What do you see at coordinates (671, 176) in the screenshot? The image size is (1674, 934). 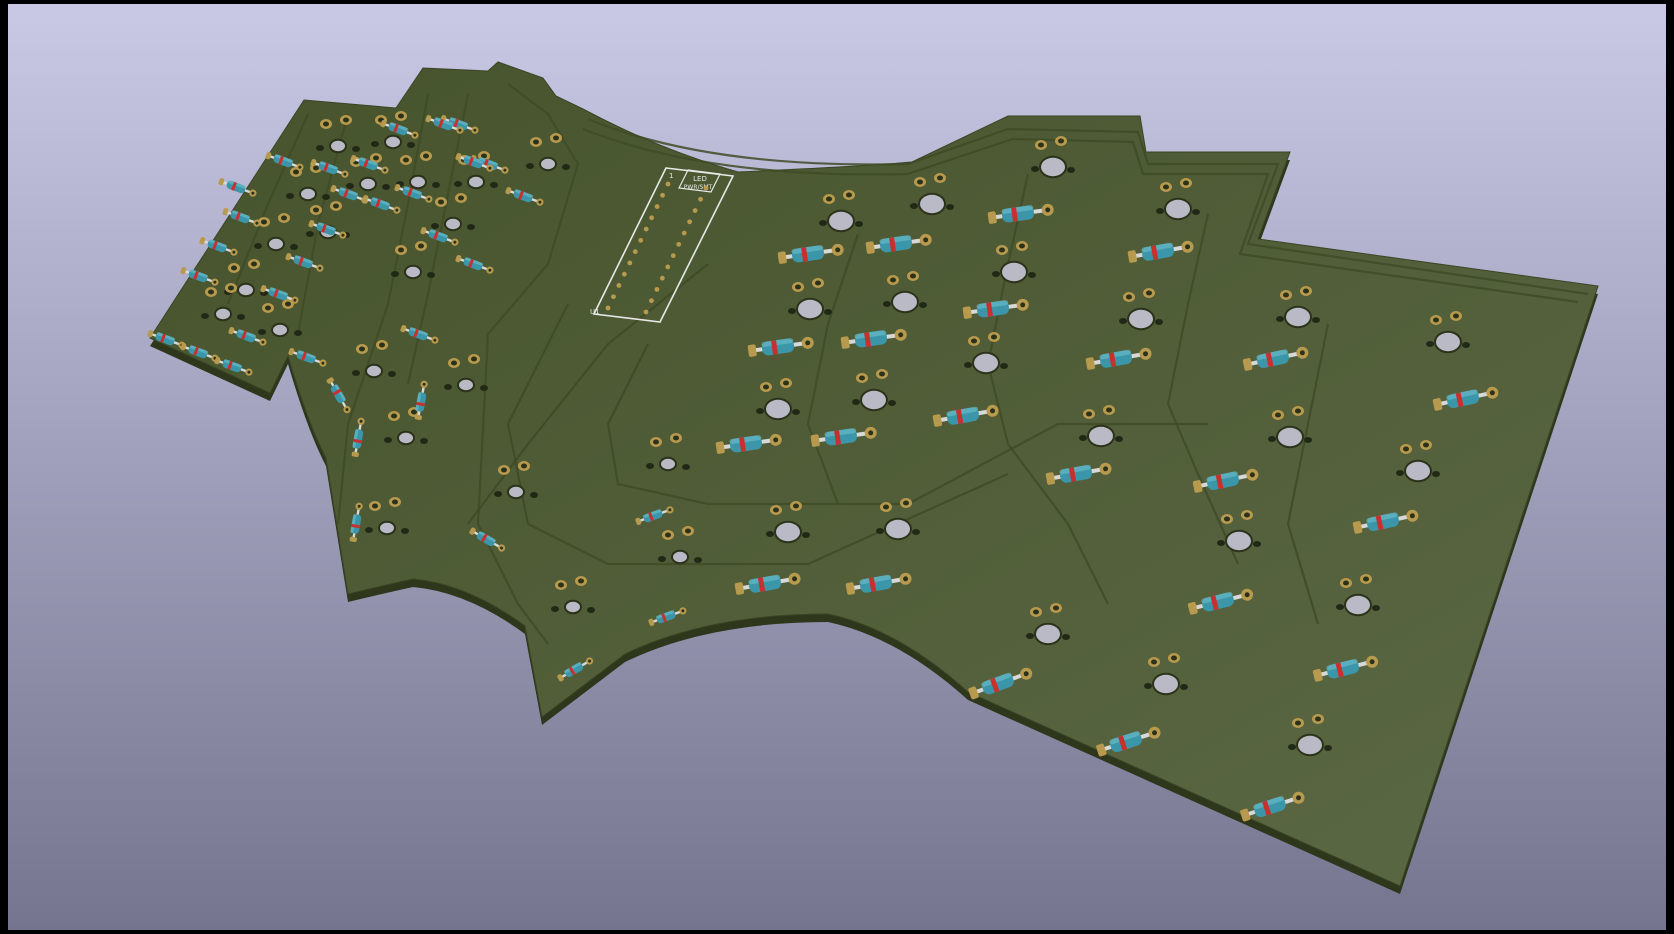 I see `pin1-label: 1` at bounding box center [671, 176].